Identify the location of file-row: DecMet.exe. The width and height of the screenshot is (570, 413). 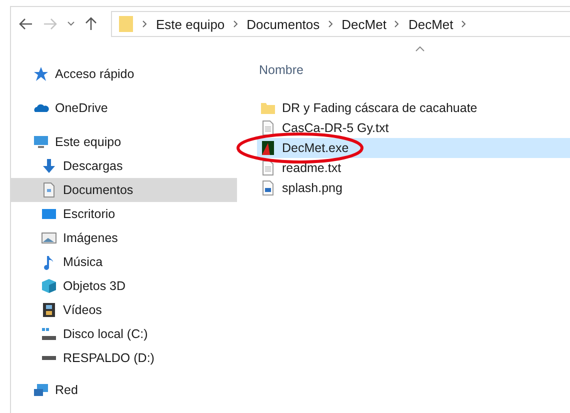
(413, 148).